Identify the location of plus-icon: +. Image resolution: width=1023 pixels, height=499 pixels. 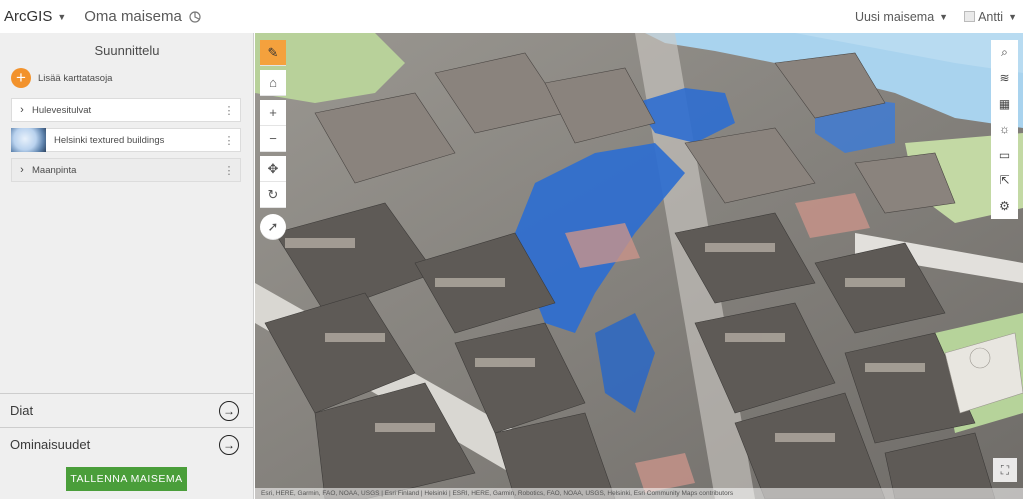
(21, 78).